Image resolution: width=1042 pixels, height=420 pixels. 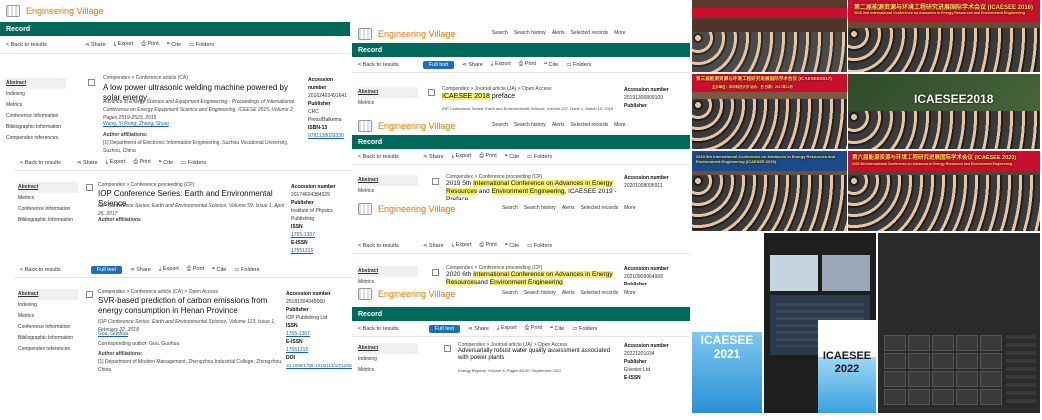 What do you see at coordinates (136, 124) in the screenshot?
I see `record-authors: Wang, Yi Rong; Zhang, Shuai` at bounding box center [136, 124].